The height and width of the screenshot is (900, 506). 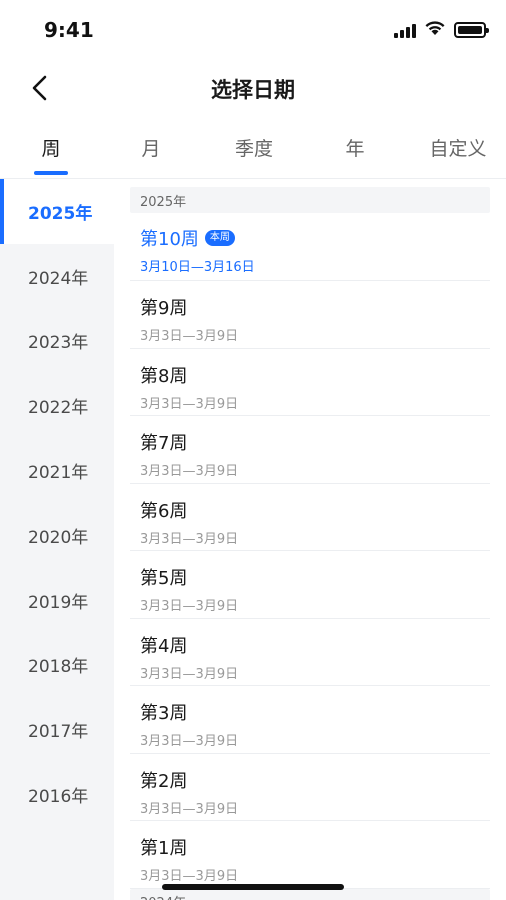 I want to click on tab-label: 周, so click(x=51, y=149).